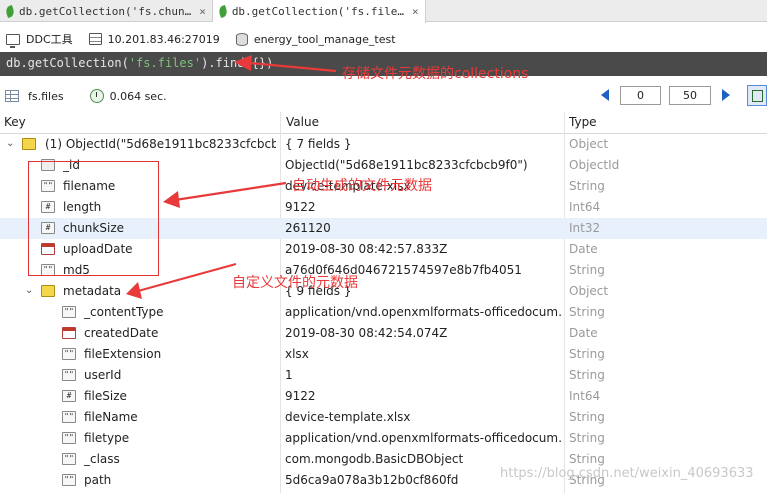 Image resolution: width=767 pixels, height=493 pixels. I want to click on annotation-arrowhead-auto, so click(171, 199).